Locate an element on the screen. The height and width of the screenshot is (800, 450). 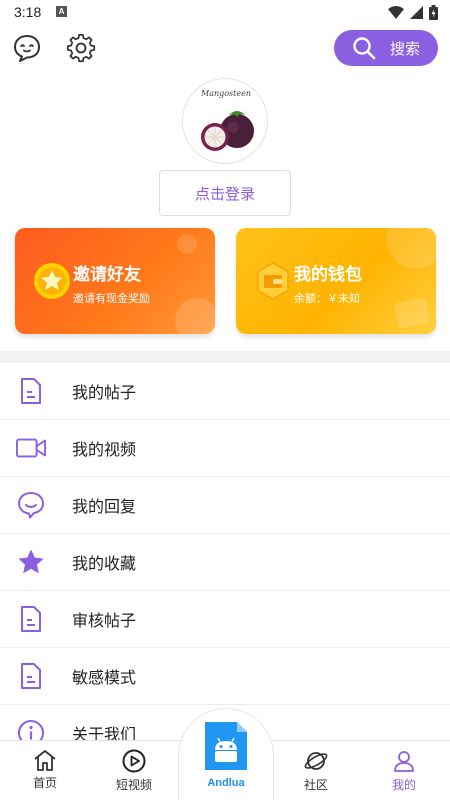
top-bar: 搜索 is located at coordinates (225, 48).